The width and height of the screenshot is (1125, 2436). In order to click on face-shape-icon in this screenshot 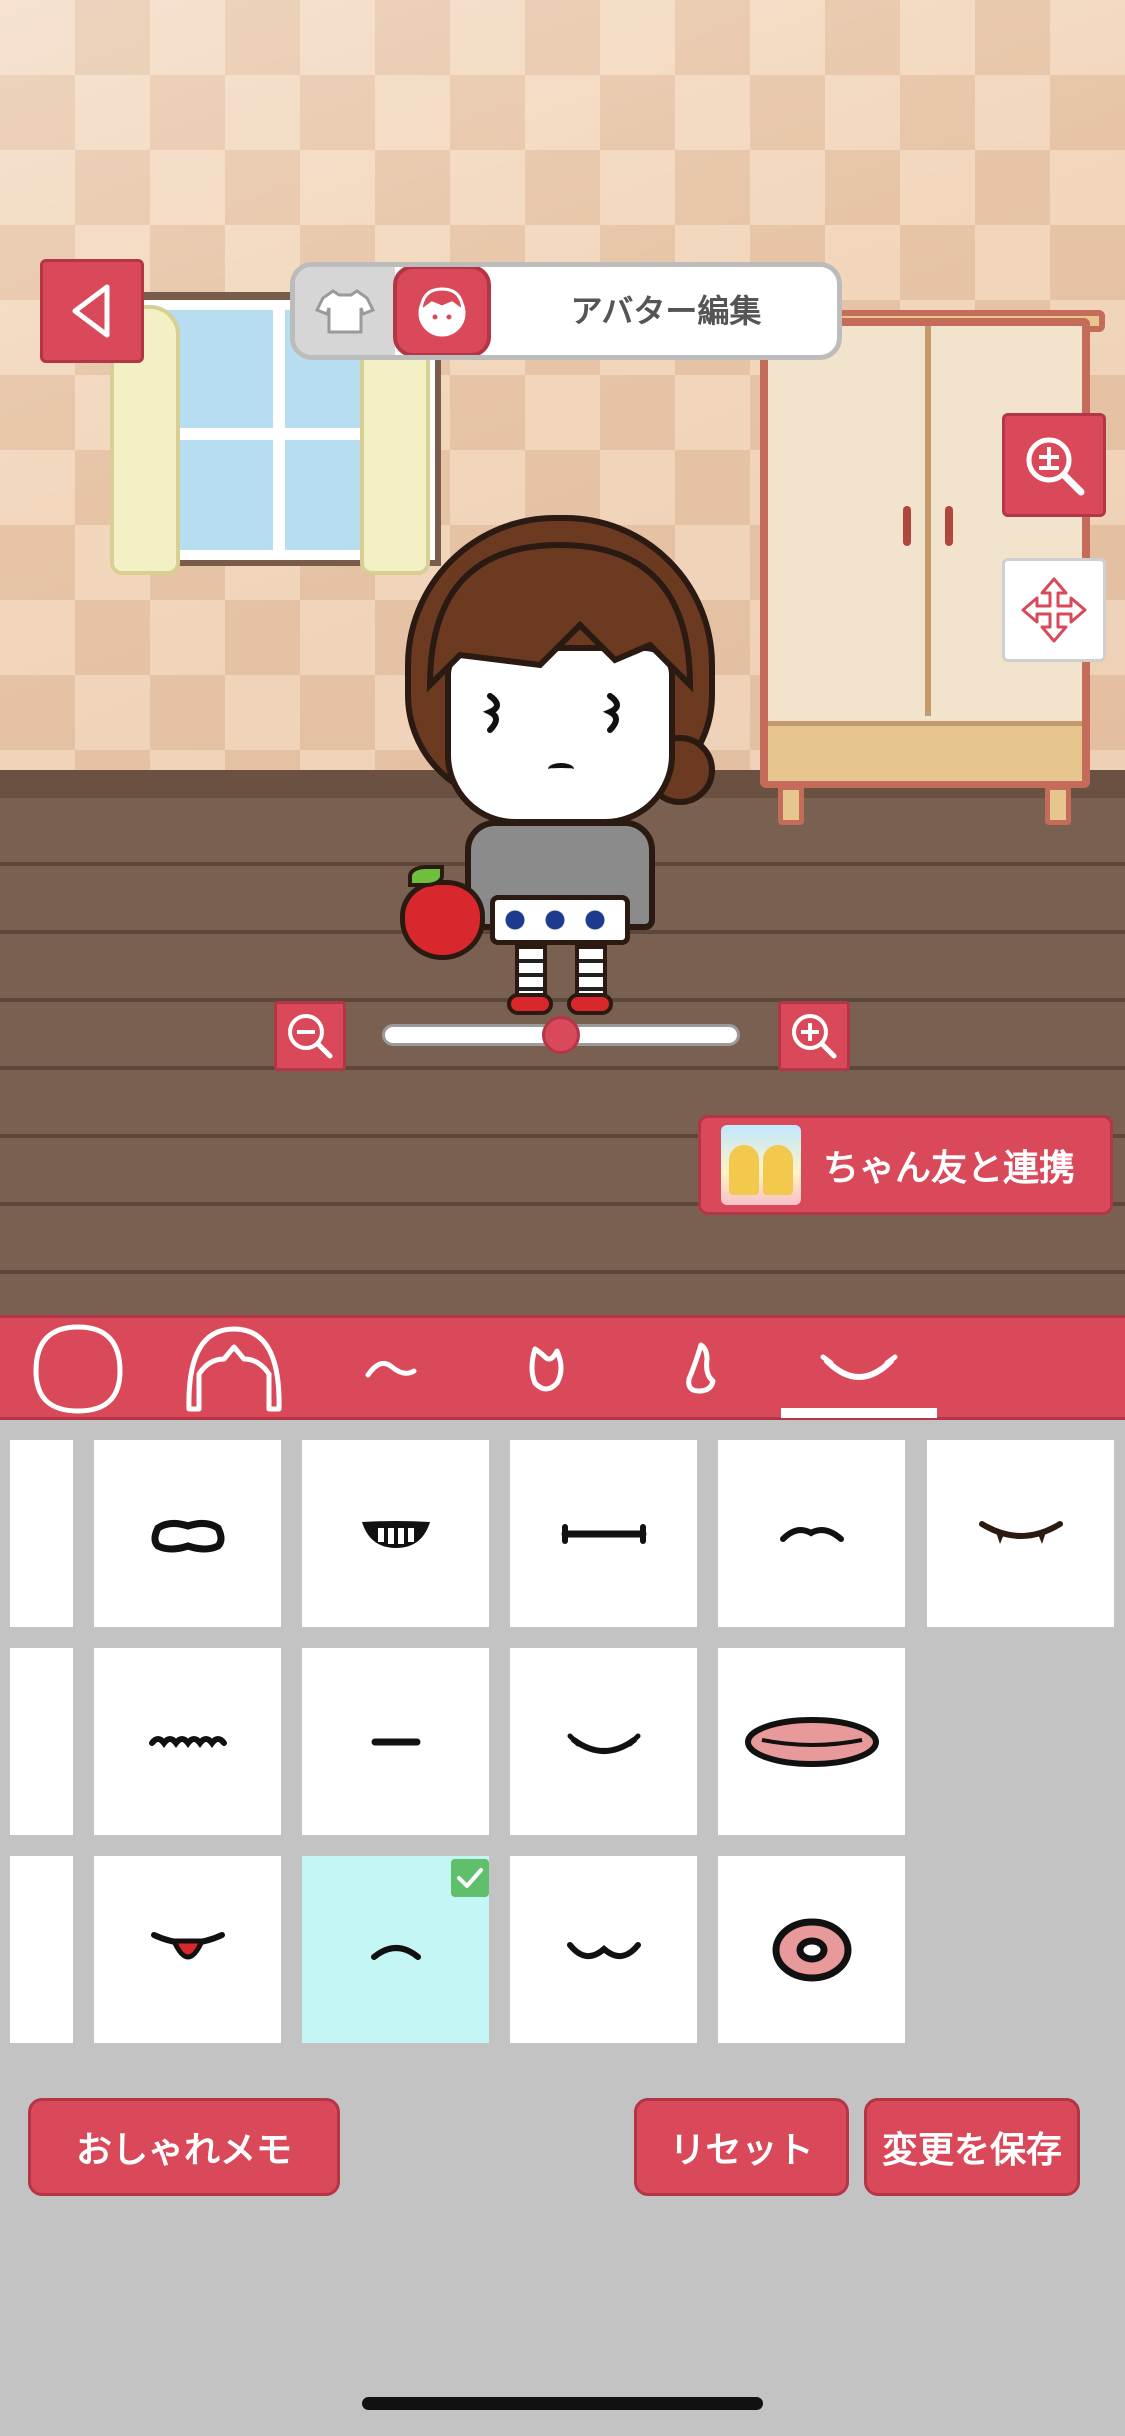, I will do `click(78, 1369)`.